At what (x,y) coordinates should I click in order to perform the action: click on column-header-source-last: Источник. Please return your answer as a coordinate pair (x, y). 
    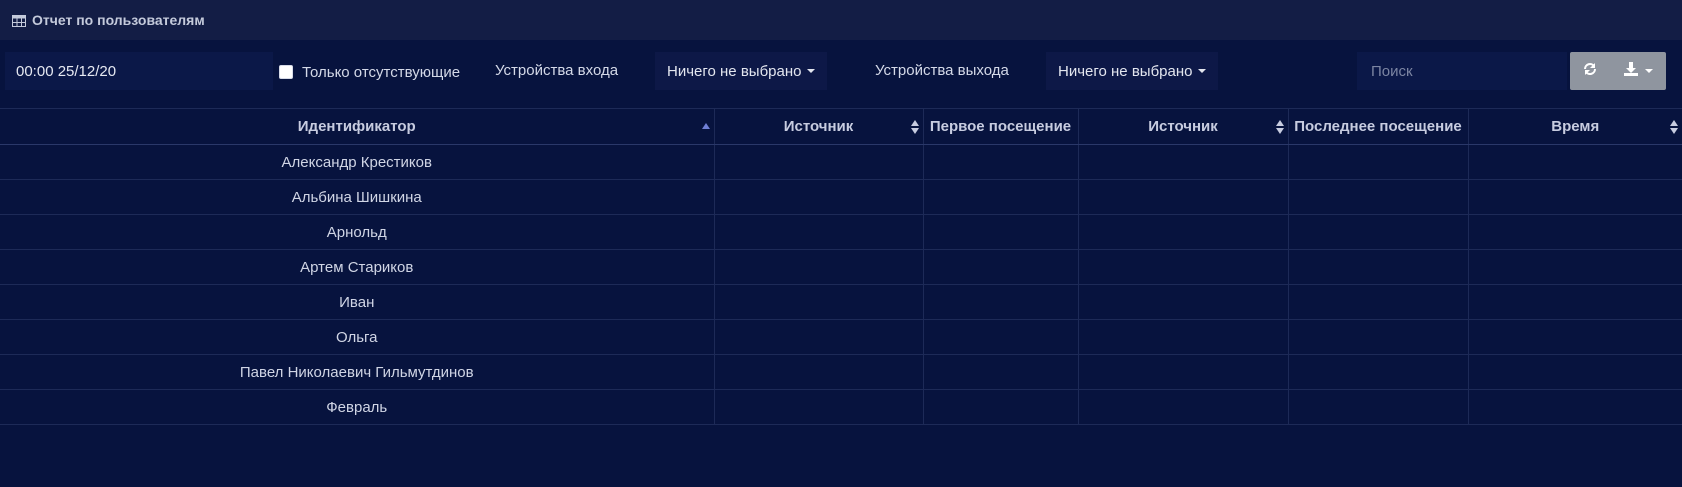
    Looking at the image, I should click on (1183, 126).